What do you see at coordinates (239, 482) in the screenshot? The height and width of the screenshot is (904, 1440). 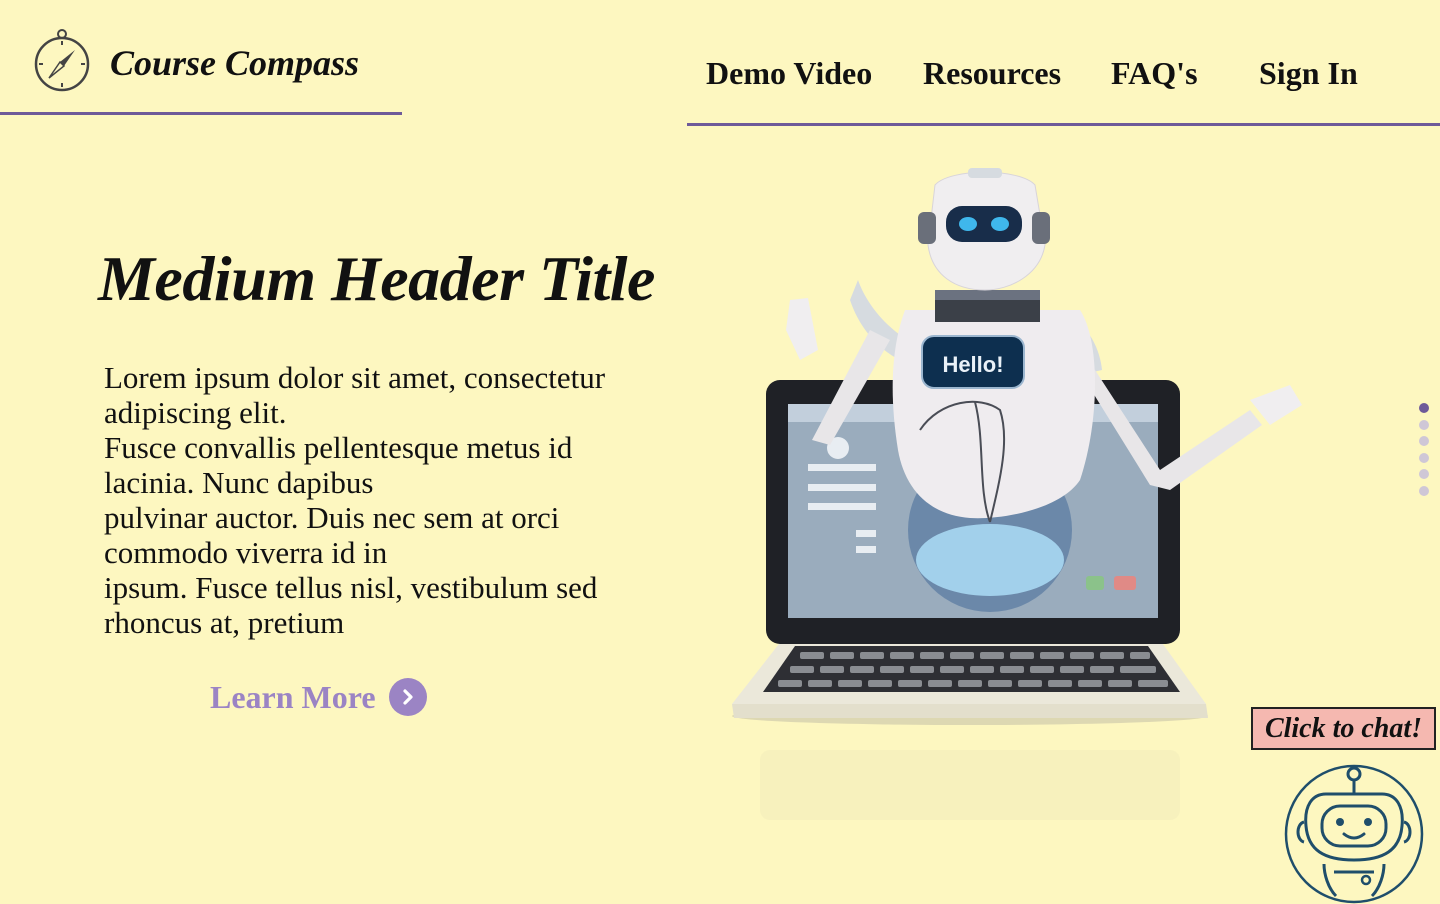 I see `hero-body-line: lacinia. Nunc dapibus` at bounding box center [239, 482].